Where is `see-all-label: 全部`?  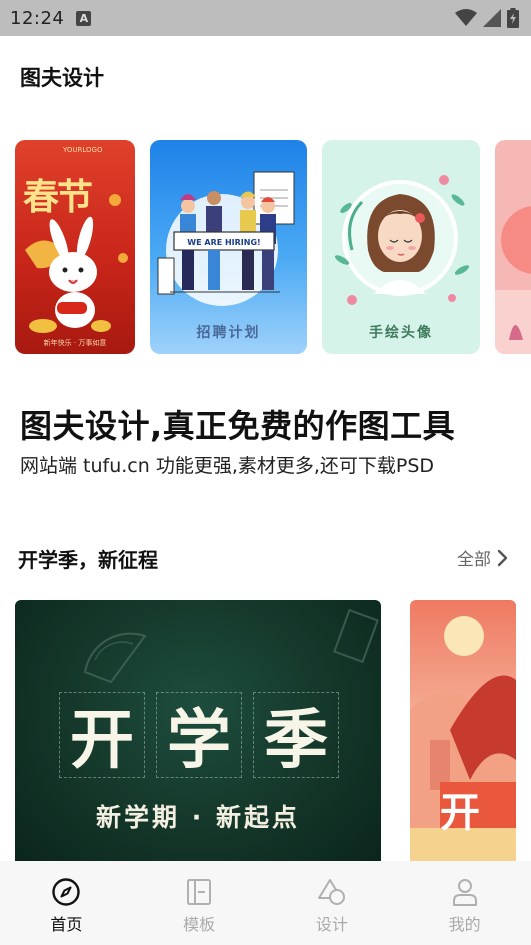 see-all-label: 全部 is located at coordinates (474, 560).